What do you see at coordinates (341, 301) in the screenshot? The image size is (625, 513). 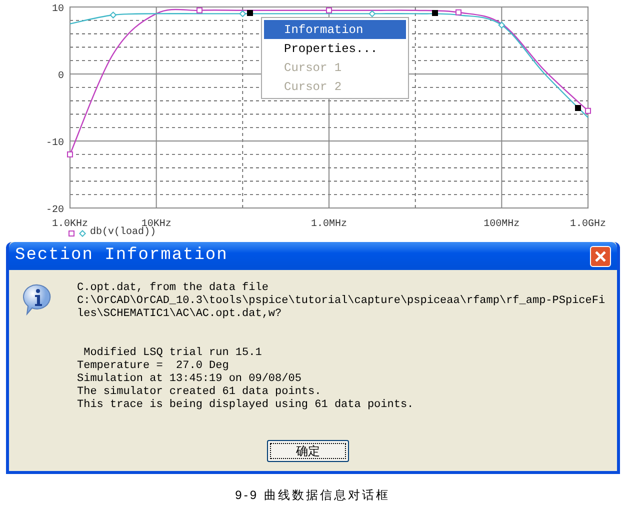 I see `message-line: C:\OrCAD\OrCAD_10.3\tools\pspice\tutorial\capture\pspiceaa\rfamp\rf_amp-PSpiceFi` at bounding box center [341, 301].